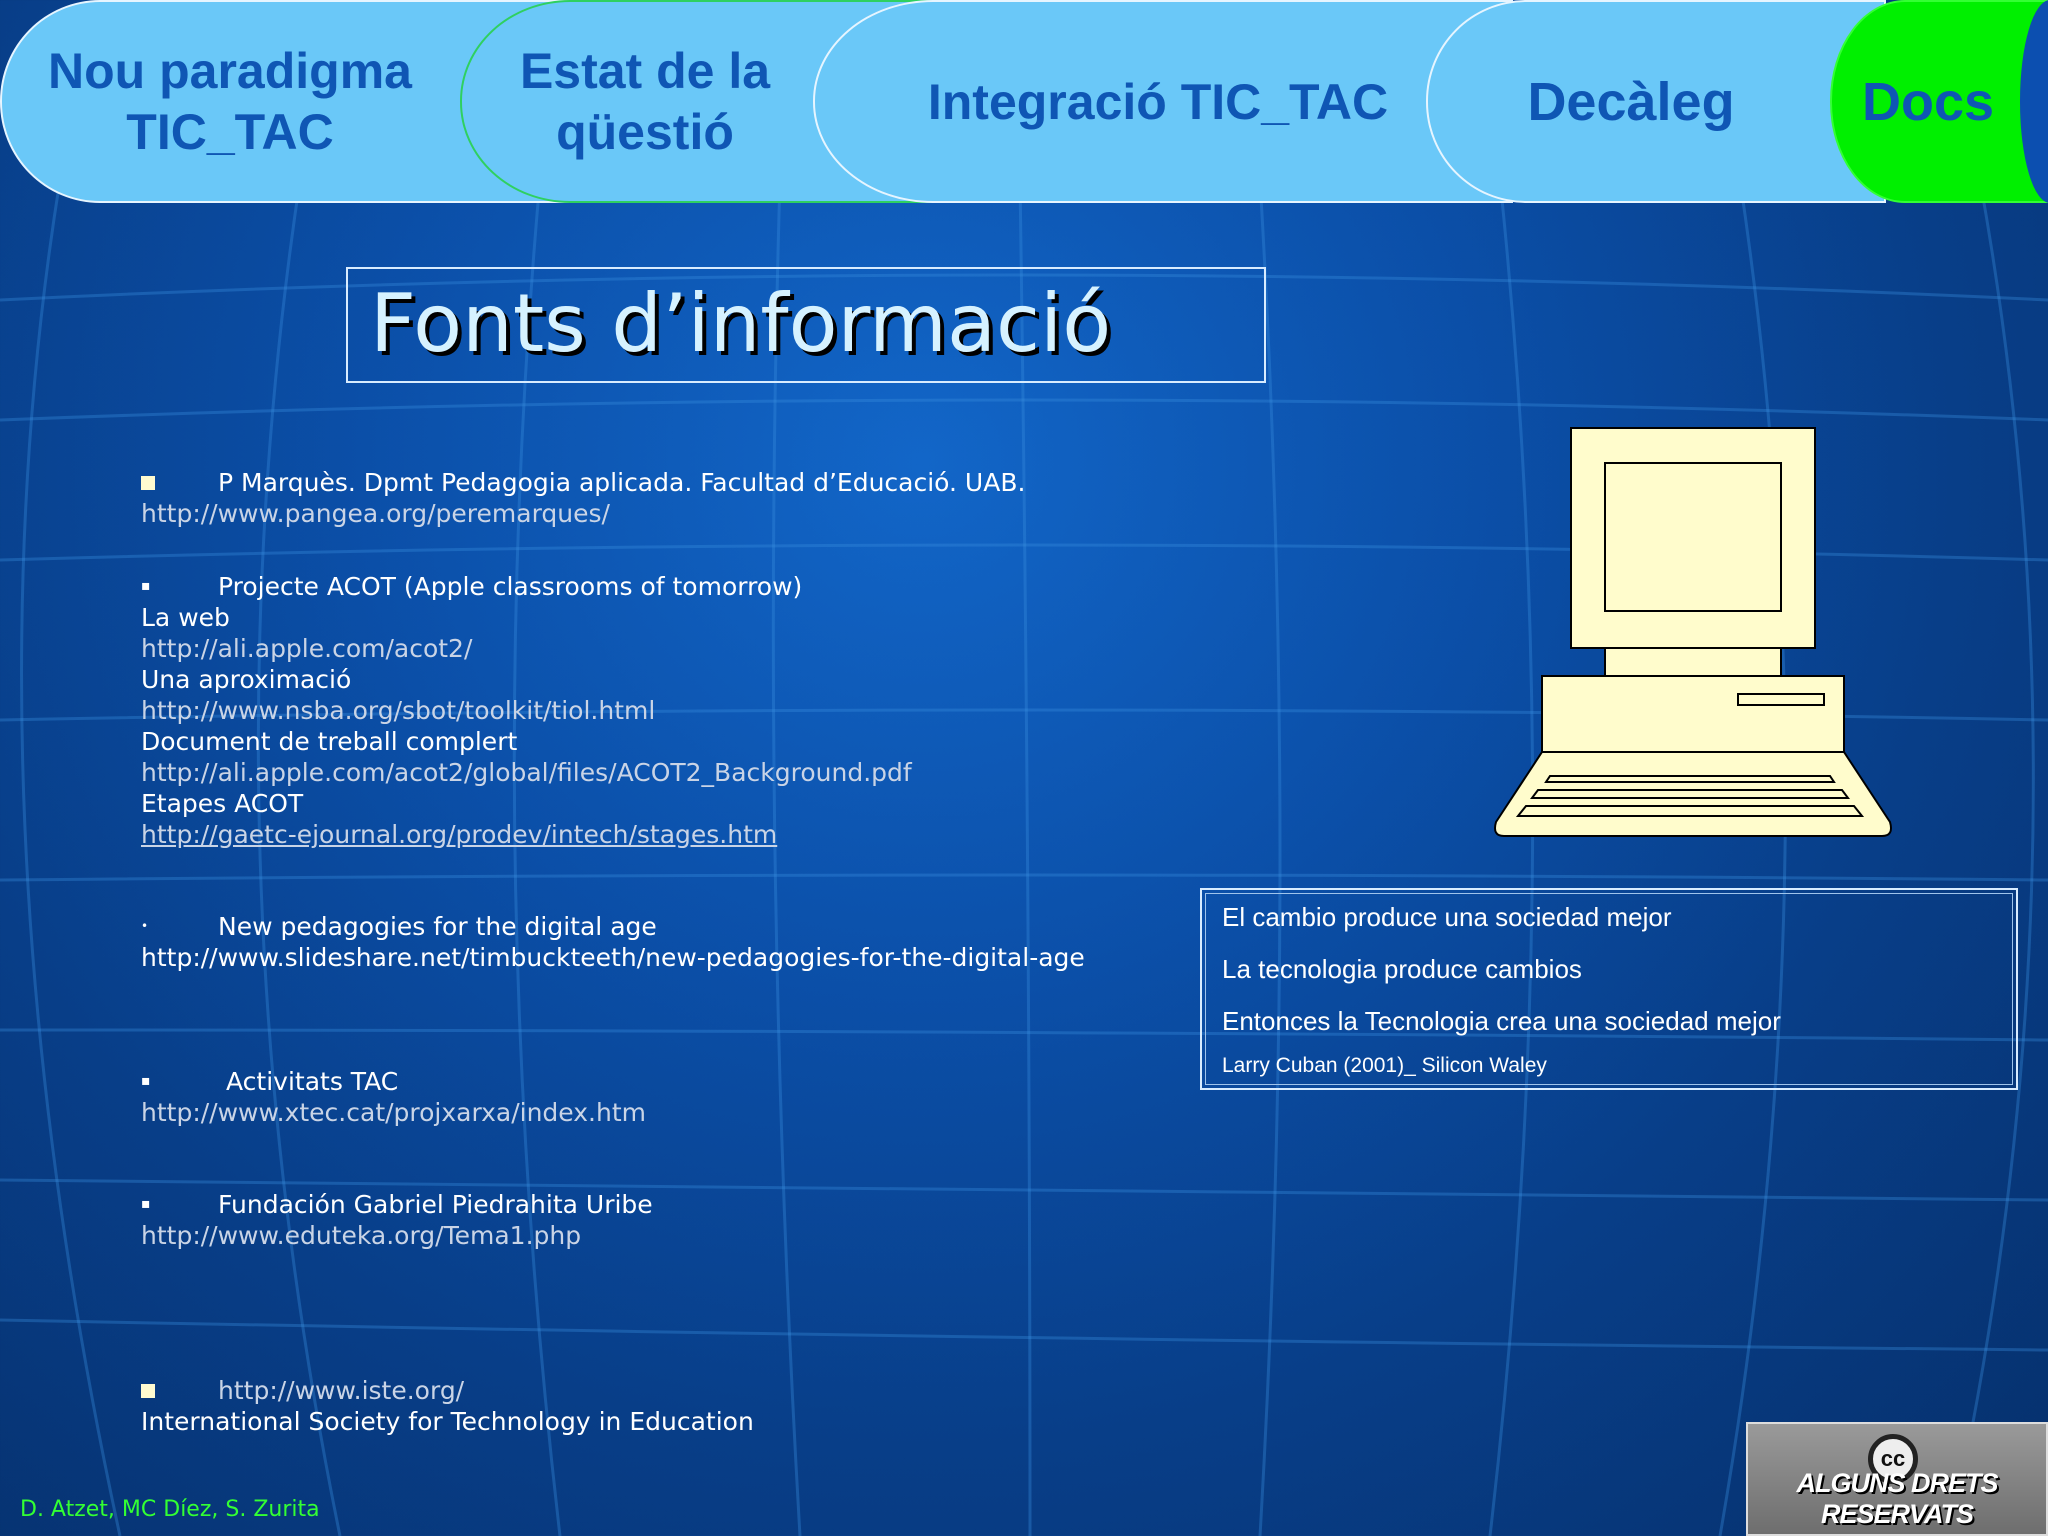  Describe the element at coordinates (222, 803) in the screenshot. I see `label-etapes: Etapes ACOT` at that location.